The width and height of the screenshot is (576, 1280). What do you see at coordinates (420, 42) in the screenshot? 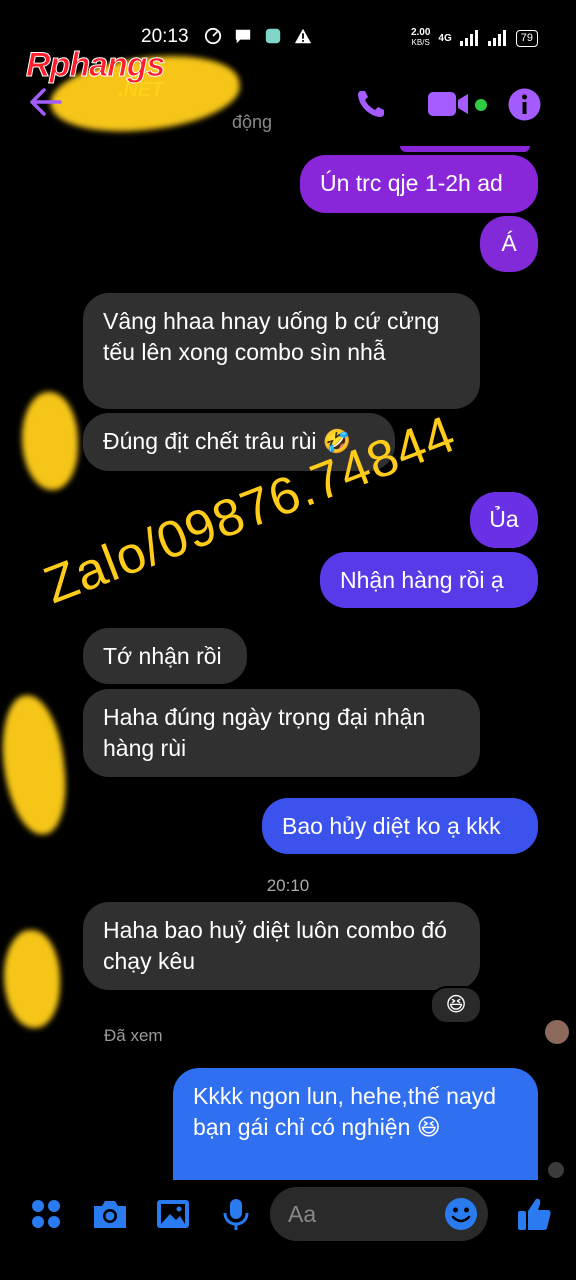
I see `net-speed-unit: KB/S` at bounding box center [420, 42].